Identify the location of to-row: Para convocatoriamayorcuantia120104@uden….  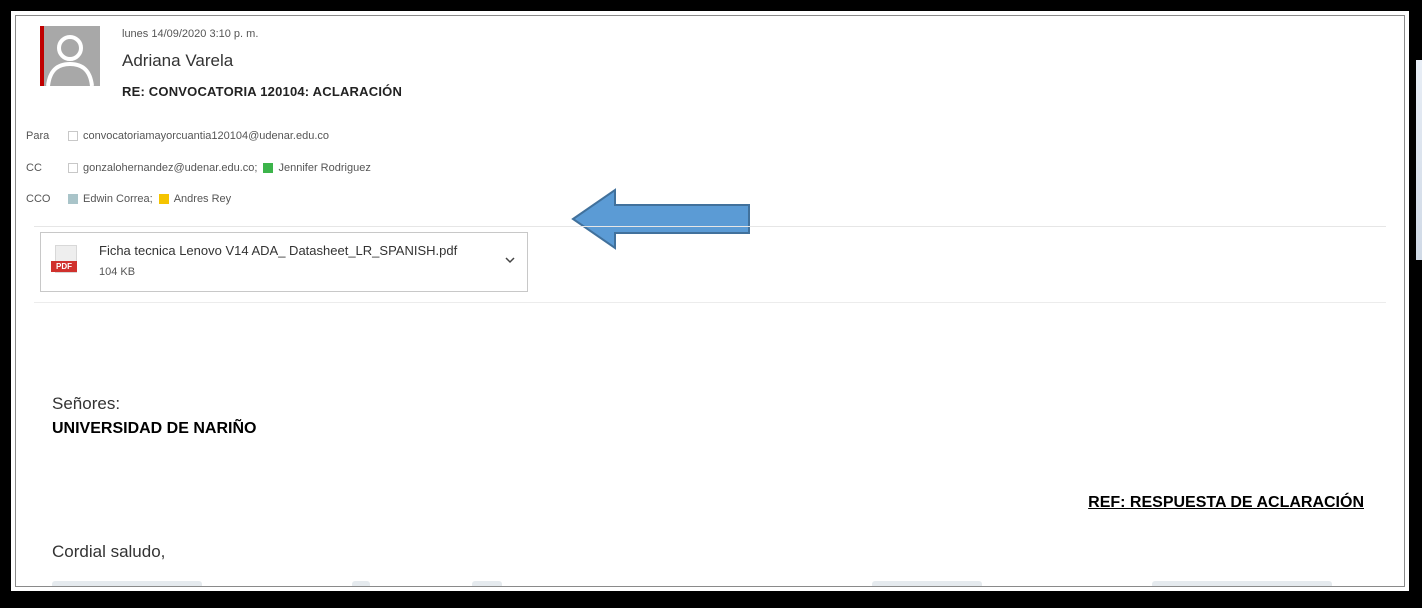
(177, 136).